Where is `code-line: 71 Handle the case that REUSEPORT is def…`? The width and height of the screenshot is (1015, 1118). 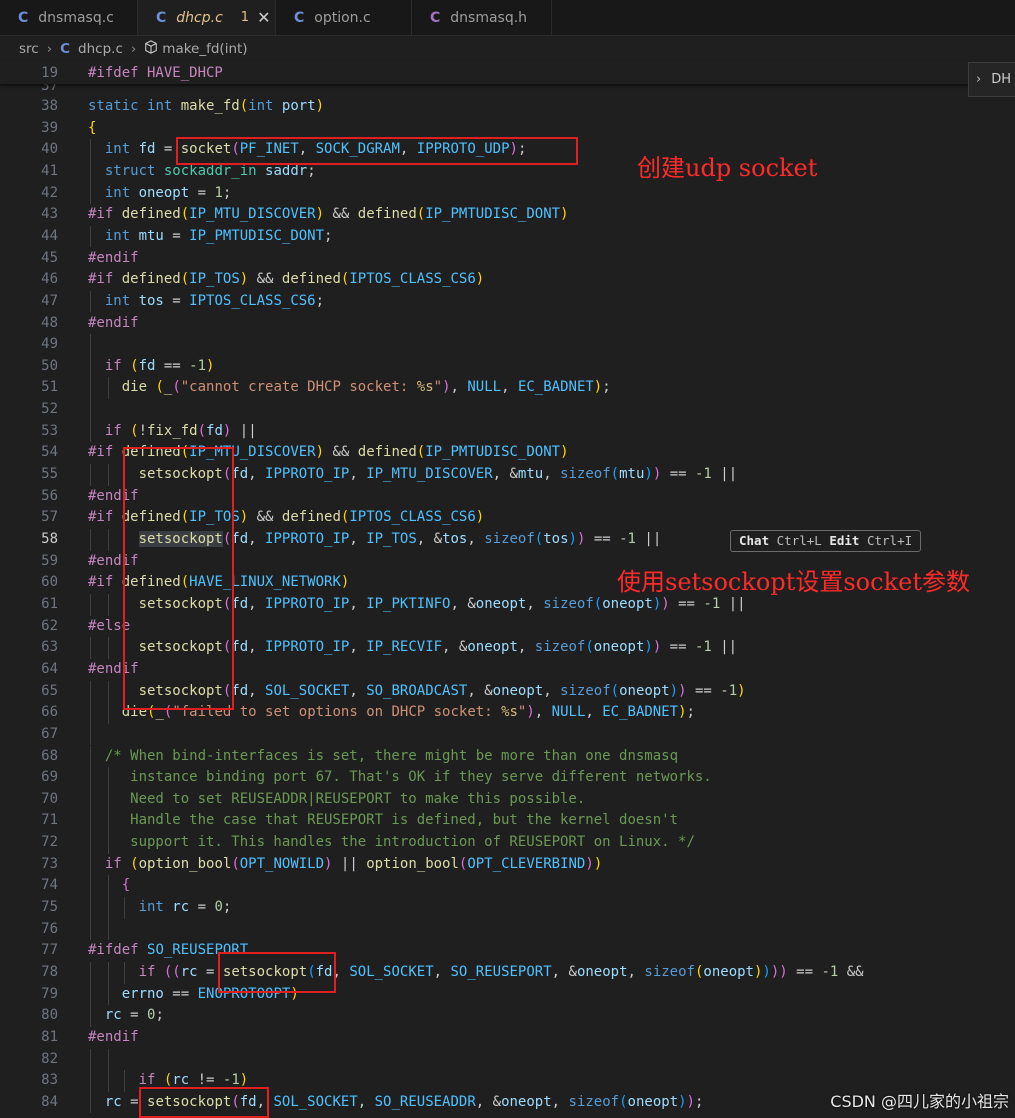
code-line: 71 Handle the case that REUSEPORT is def… is located at coordinates (507, 821).